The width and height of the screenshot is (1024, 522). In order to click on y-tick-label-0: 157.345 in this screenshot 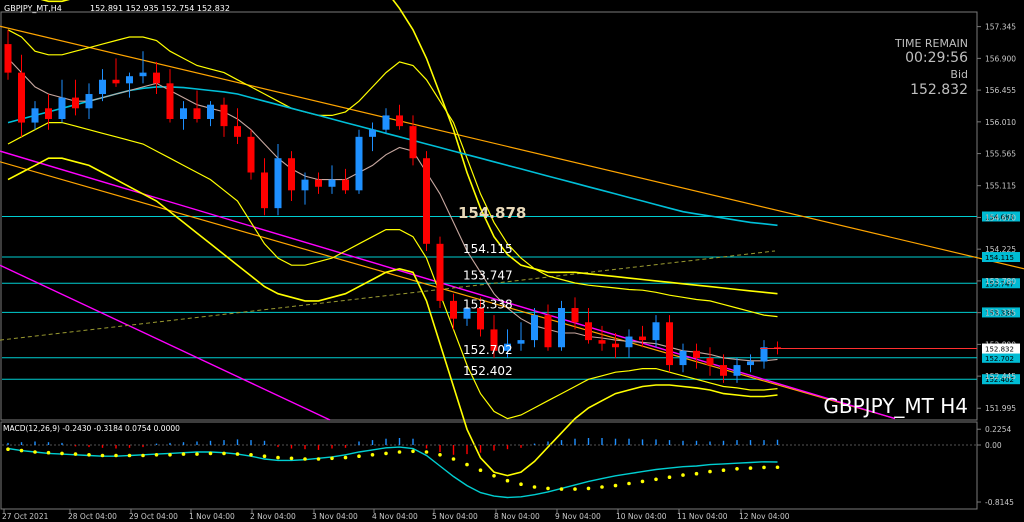, I will do `click(1000, 27)`.